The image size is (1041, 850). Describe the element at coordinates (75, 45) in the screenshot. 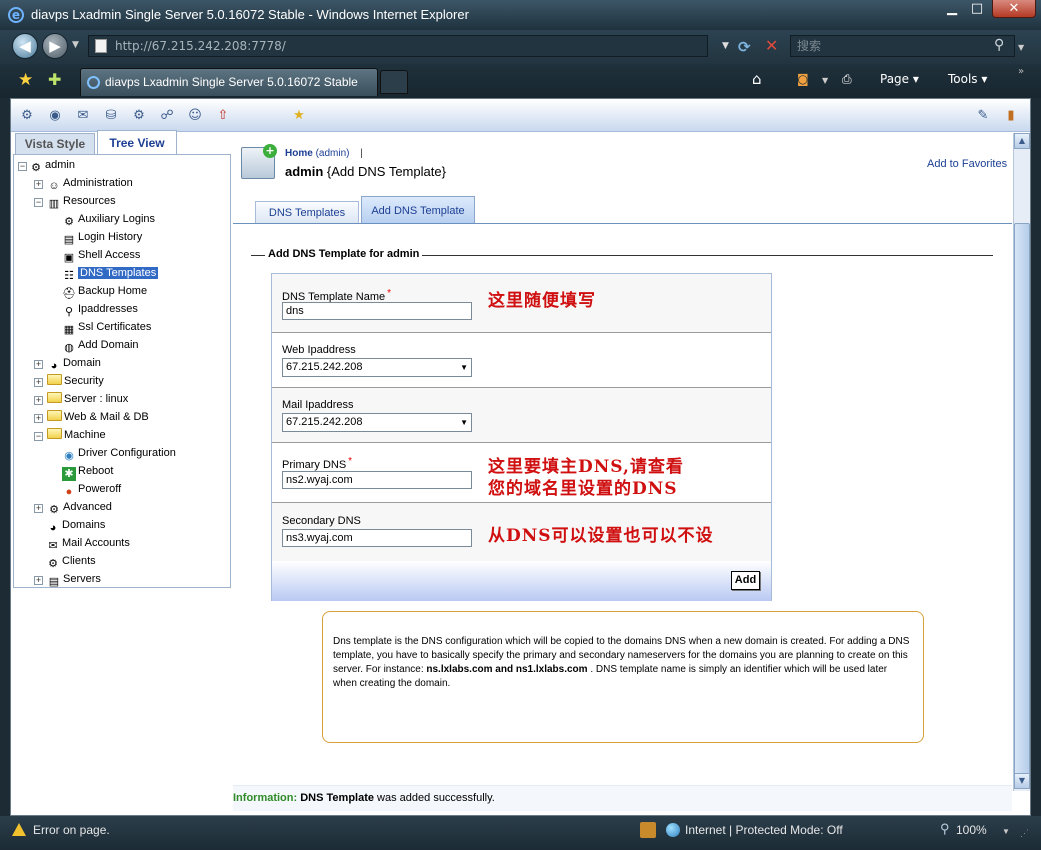

I see `recent-pages-dropdown-icon: ▼` at that location.